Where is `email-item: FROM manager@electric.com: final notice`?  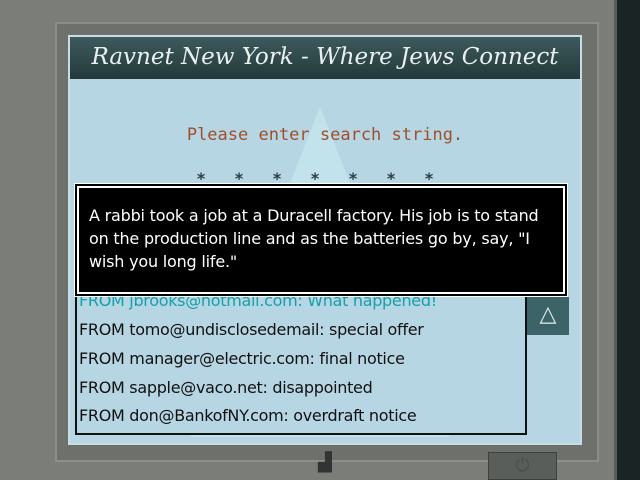 email-item: FROM manager@electric.com: final notice is located at coordinates (242, 358).